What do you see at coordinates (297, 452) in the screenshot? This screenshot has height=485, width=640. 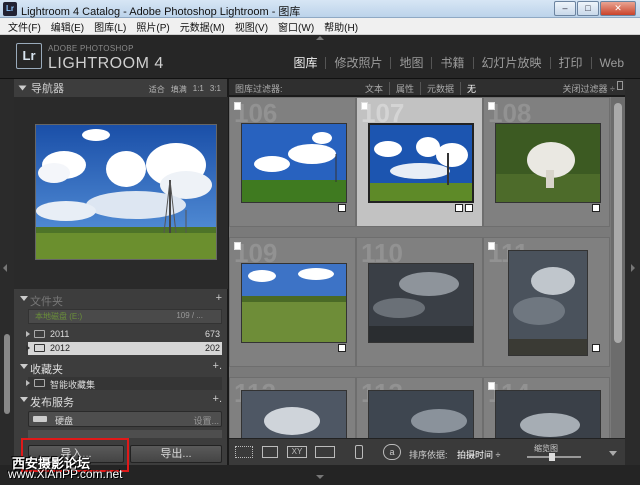 I see `compare-view-icon: XY` at bounding box center [297, 452].